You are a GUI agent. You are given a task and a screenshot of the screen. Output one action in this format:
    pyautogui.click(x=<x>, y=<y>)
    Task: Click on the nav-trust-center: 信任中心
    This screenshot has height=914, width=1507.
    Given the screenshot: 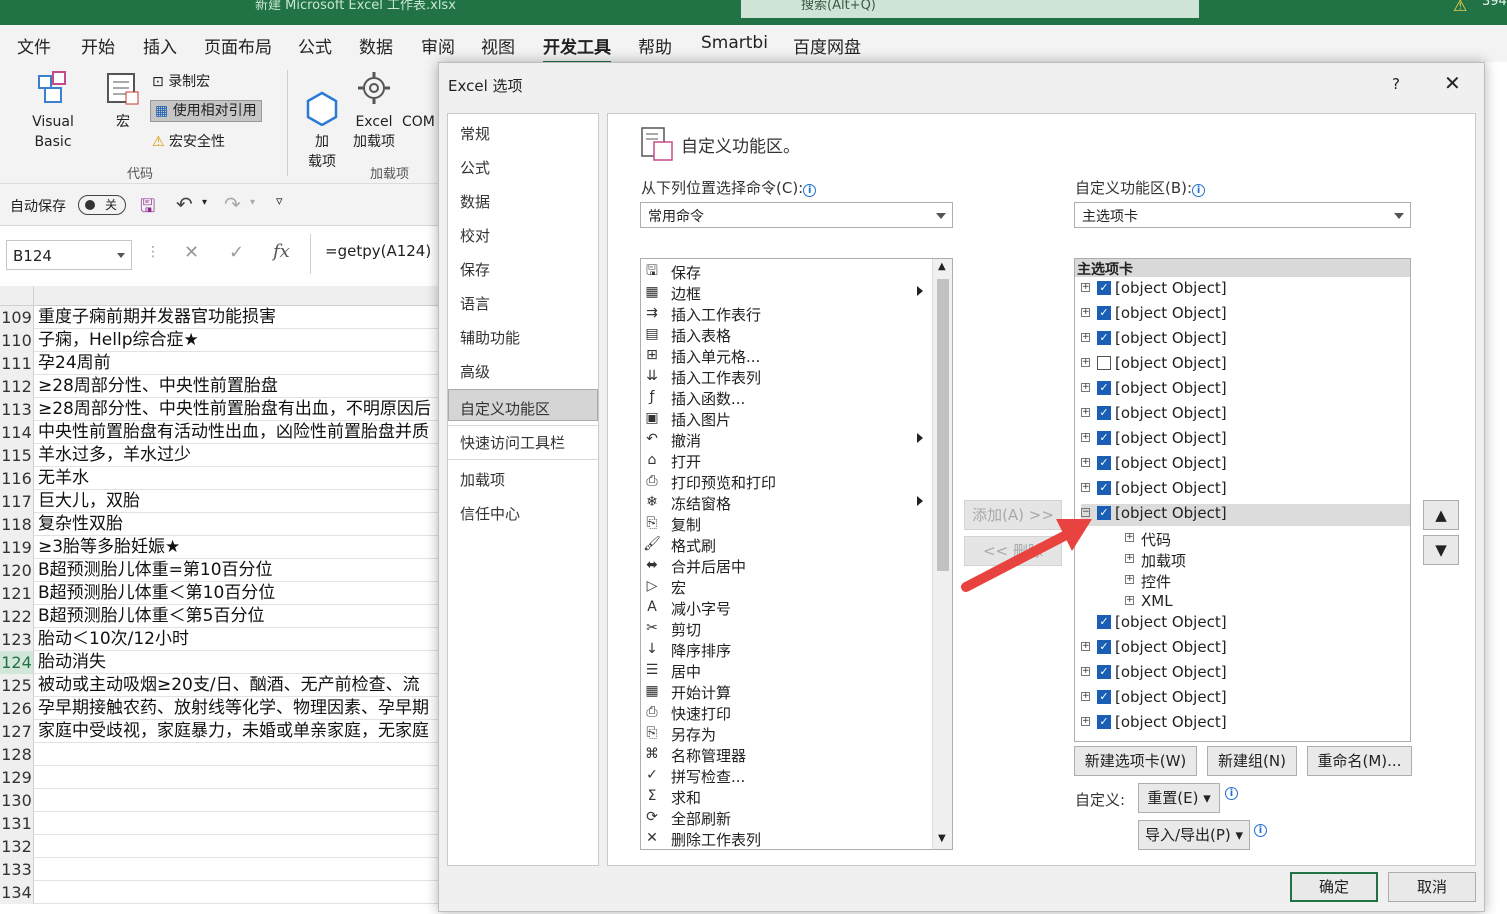 What is the action you would take?
    pyautogui.click(x=490, y=513)
    